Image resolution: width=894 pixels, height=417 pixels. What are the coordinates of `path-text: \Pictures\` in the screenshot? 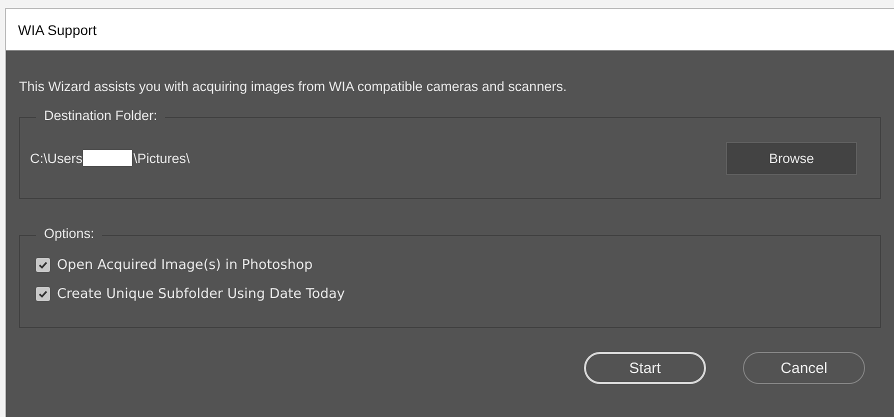 It's located at (162, 158).